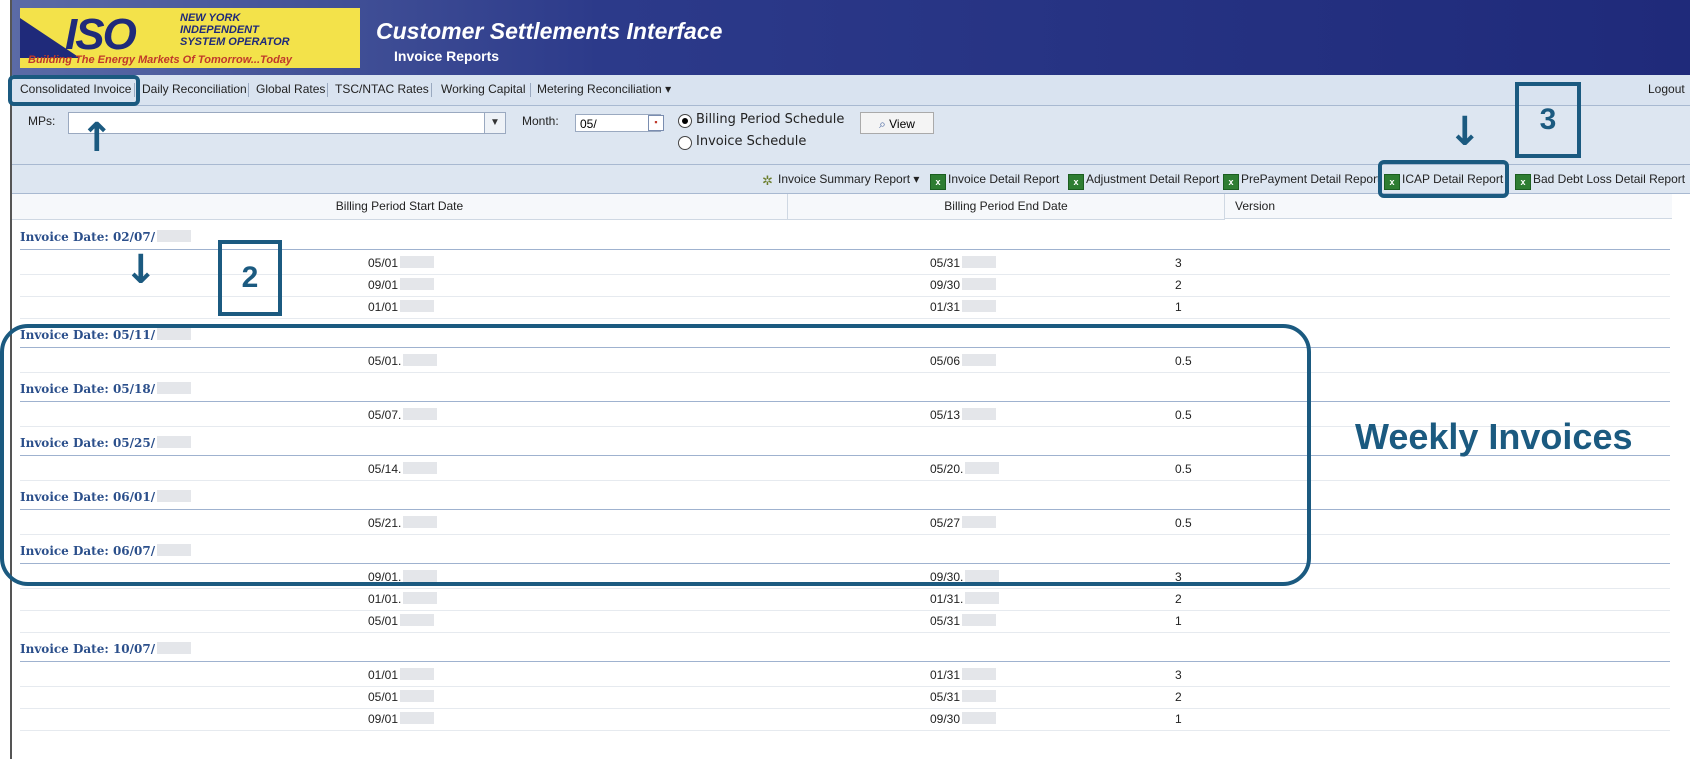 This screenshot has width=1690, height=759. What do you see at coordinates (767, 180) in the screenshot?
I see `gear-icon: ✲` at bounding box center [767, 180].